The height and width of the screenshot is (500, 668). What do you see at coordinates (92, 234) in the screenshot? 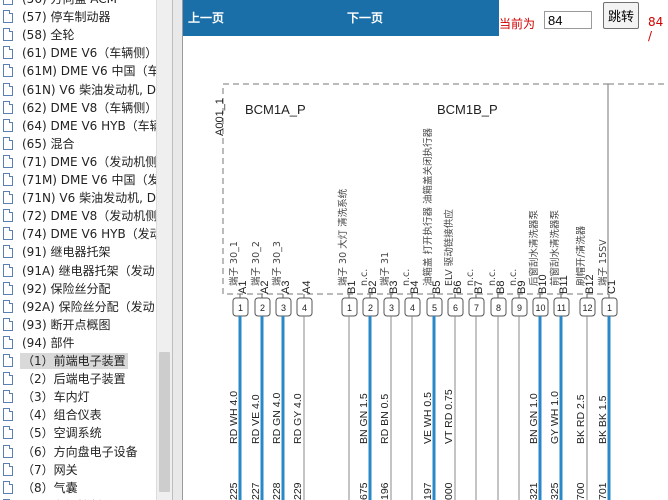
I see `tree-item-label: (74) DME V6 HYB（发动` at bounding box center [92, 234].